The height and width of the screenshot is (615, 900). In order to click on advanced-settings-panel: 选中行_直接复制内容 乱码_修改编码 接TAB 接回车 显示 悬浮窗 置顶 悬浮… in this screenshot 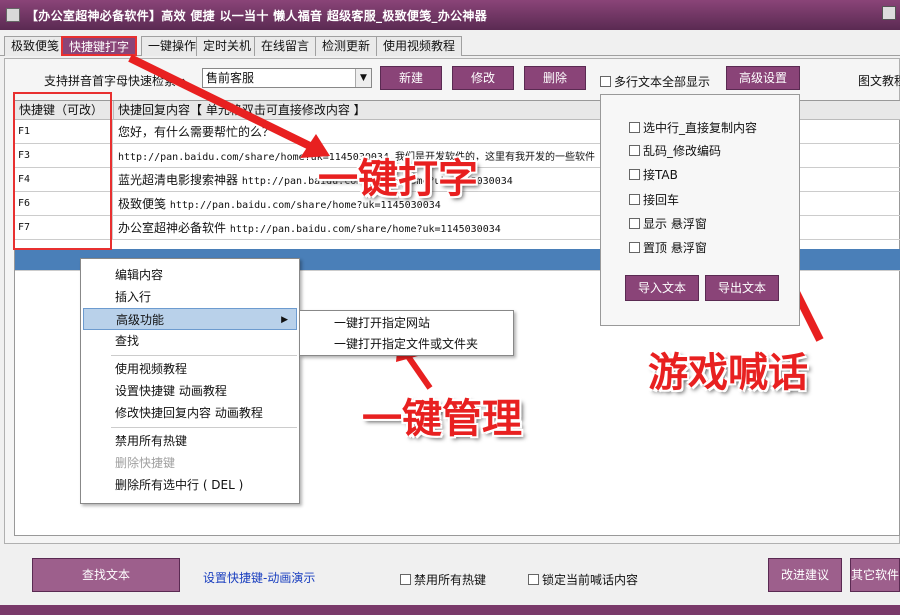, I will do `click(700, 210)`.